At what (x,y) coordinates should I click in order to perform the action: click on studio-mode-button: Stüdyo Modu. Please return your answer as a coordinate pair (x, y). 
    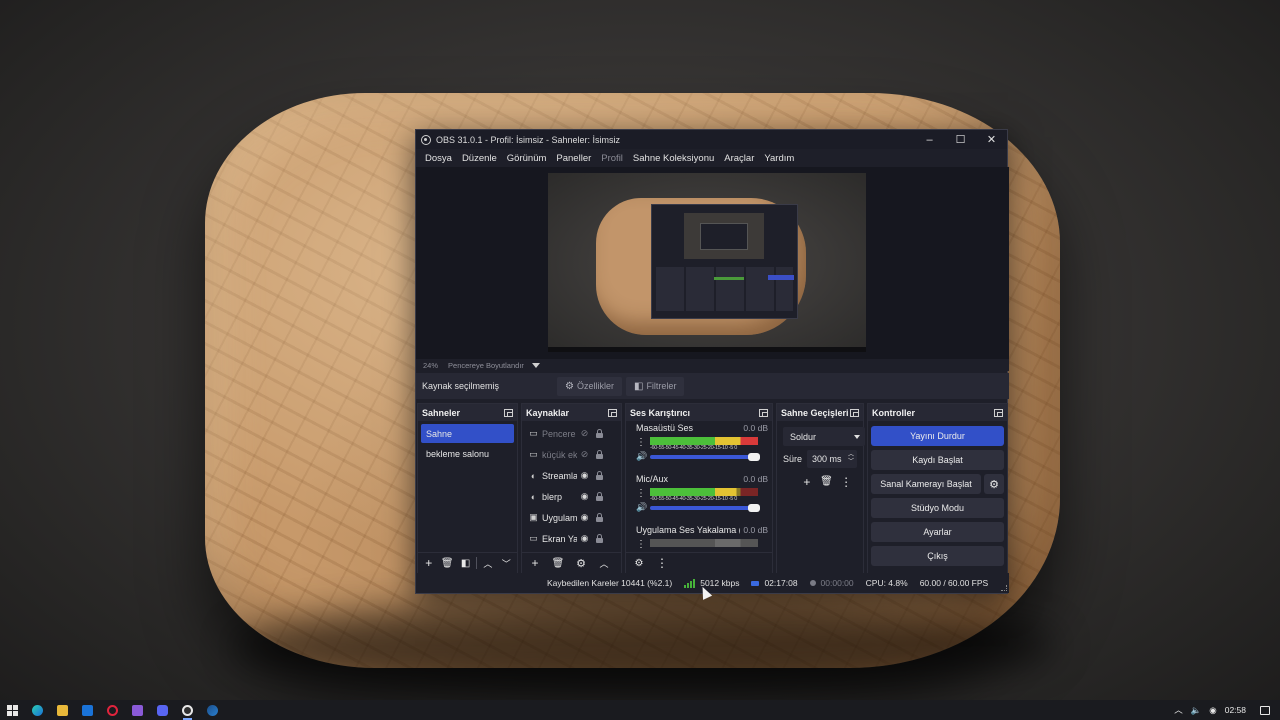
    Looking at the image, I should click on (937, 508).